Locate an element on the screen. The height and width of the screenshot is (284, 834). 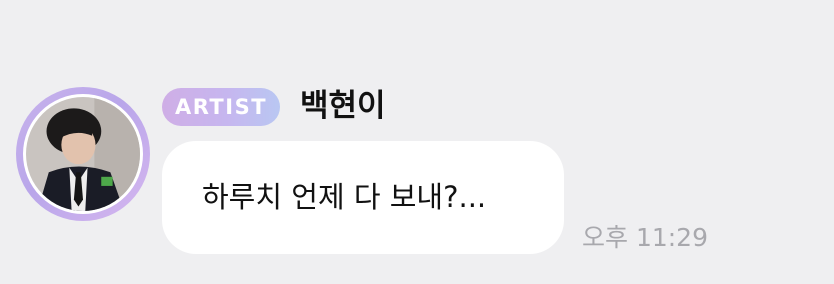
avatar is located at coordinates (83, 154).